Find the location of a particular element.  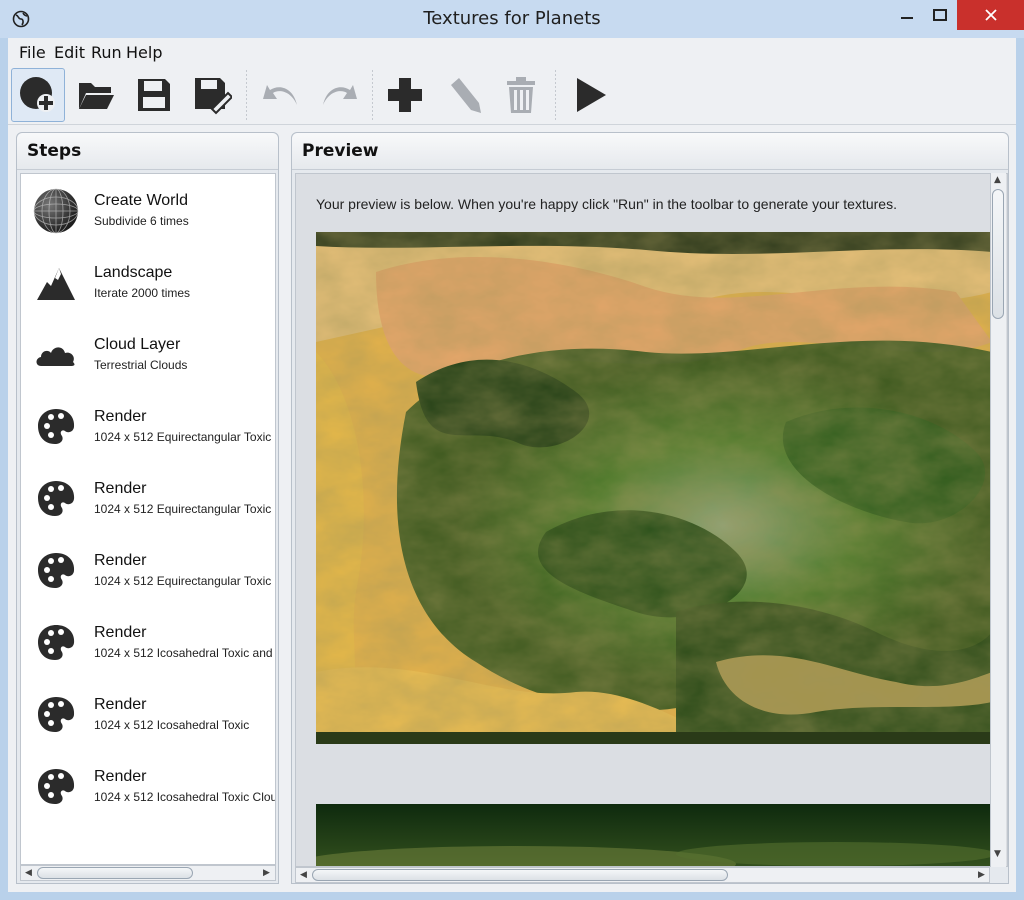

globe-icon is located at coordinates (56, 211).